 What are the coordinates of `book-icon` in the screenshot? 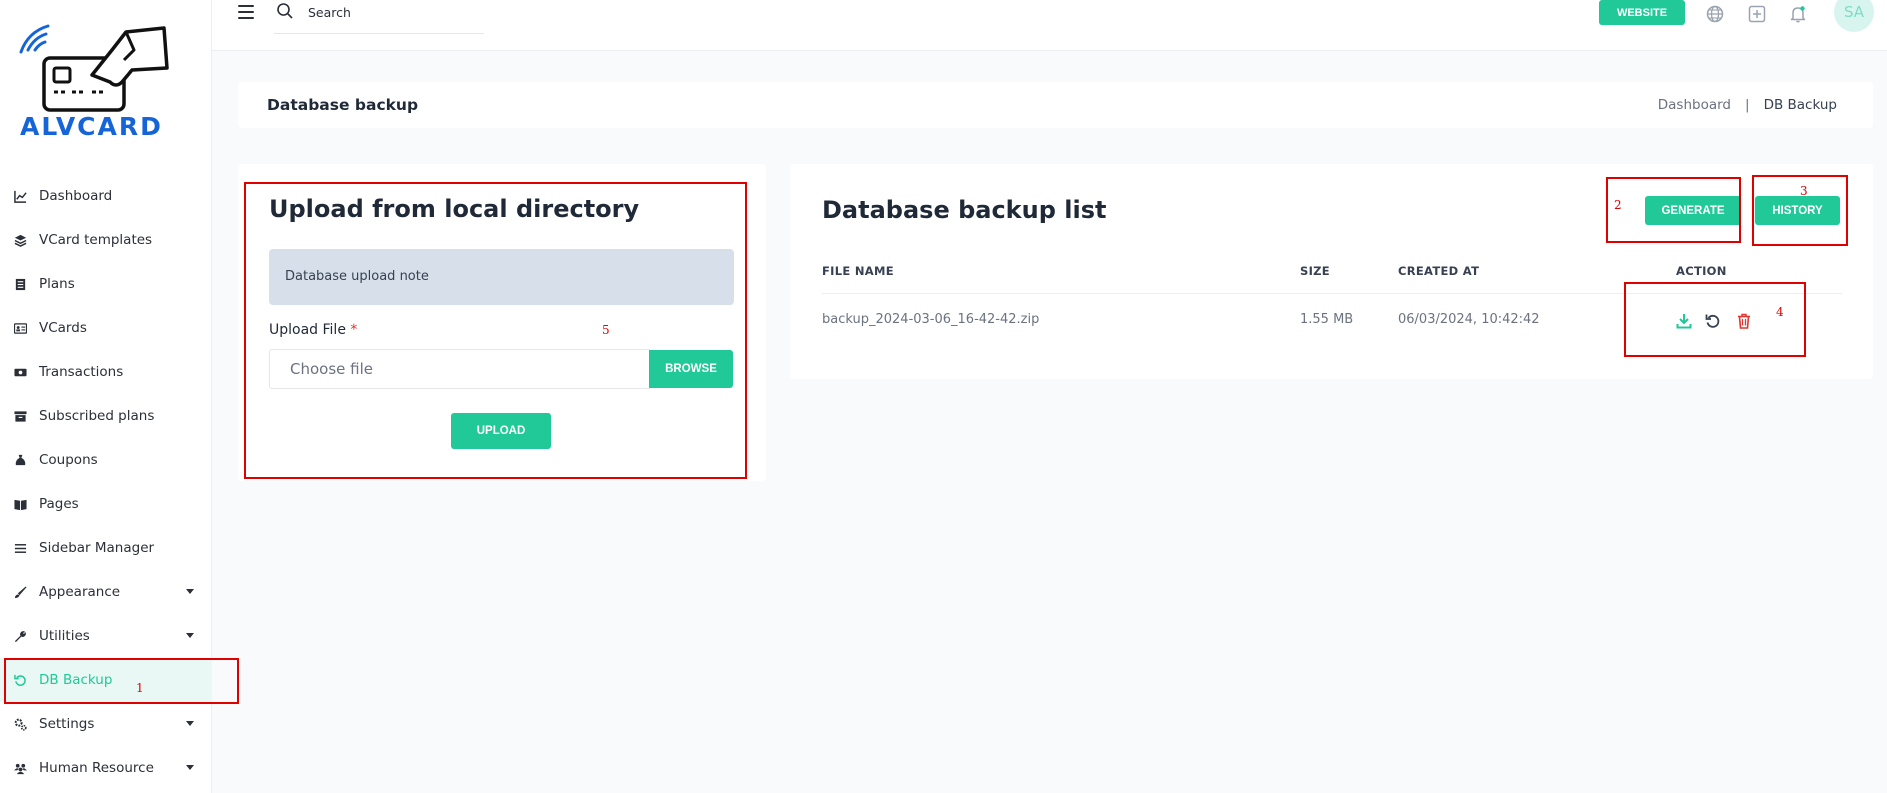 It's located at (20, 504).